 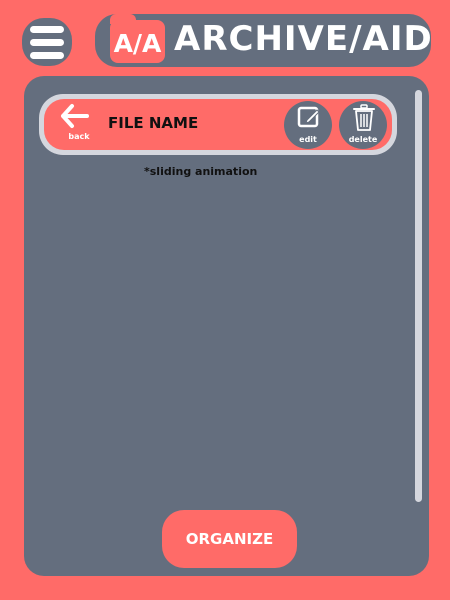 What do you see at coordinates (309, 119) in the screenshot?
I see `edit-icon` at bounding box center [309, 119].